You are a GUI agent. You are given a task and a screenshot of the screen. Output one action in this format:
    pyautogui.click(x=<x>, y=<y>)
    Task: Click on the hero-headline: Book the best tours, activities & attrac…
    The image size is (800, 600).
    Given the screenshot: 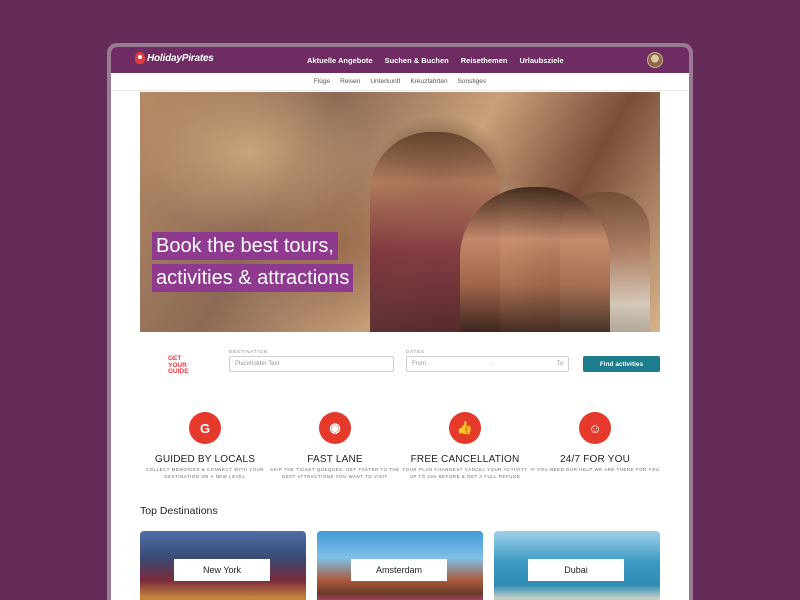 What is the action you would take?
    pyautogui.click(x=253, y=264)
    